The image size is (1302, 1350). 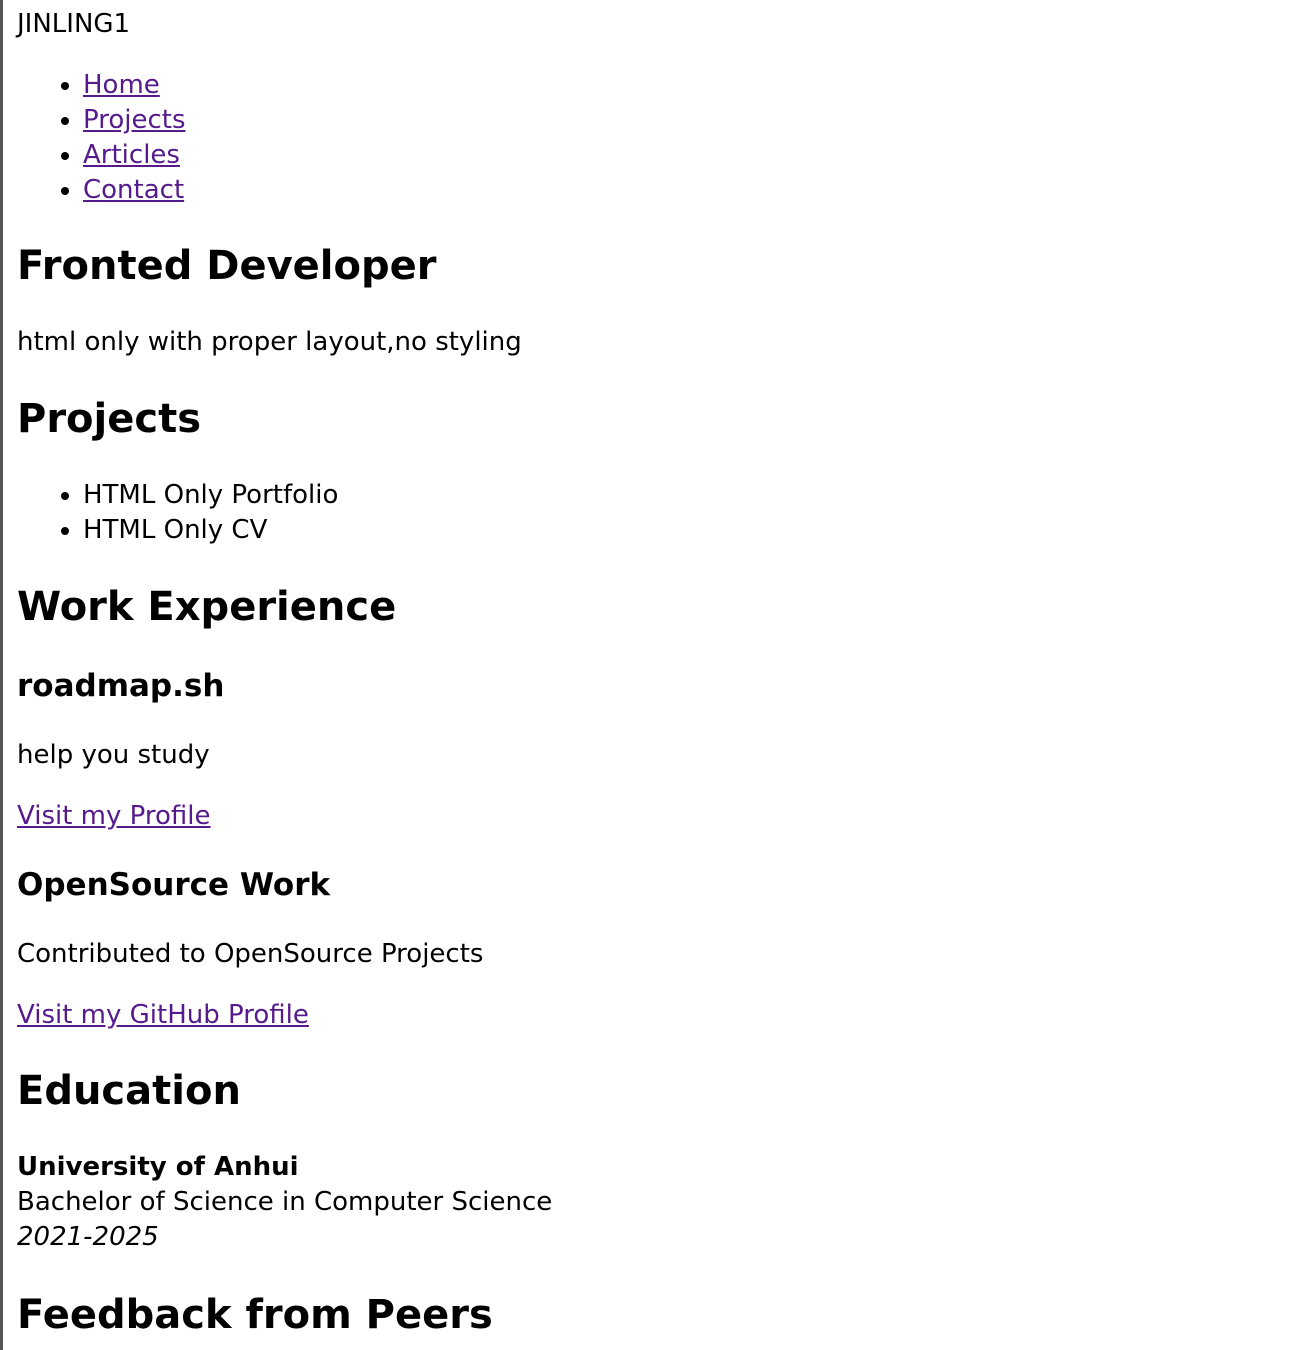 What do you see at coordinates (207, 607) in the screenshot?
I see `work-heading: Work Experience` at bounding box center [207, 607].